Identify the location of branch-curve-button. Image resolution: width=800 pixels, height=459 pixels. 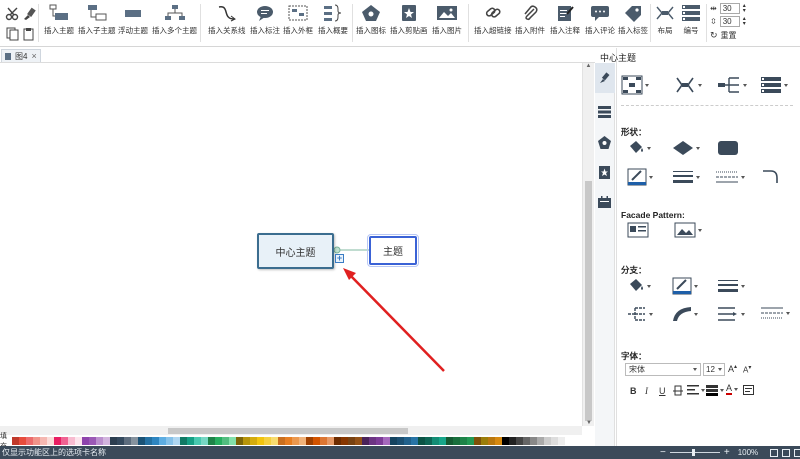
(685, 314).